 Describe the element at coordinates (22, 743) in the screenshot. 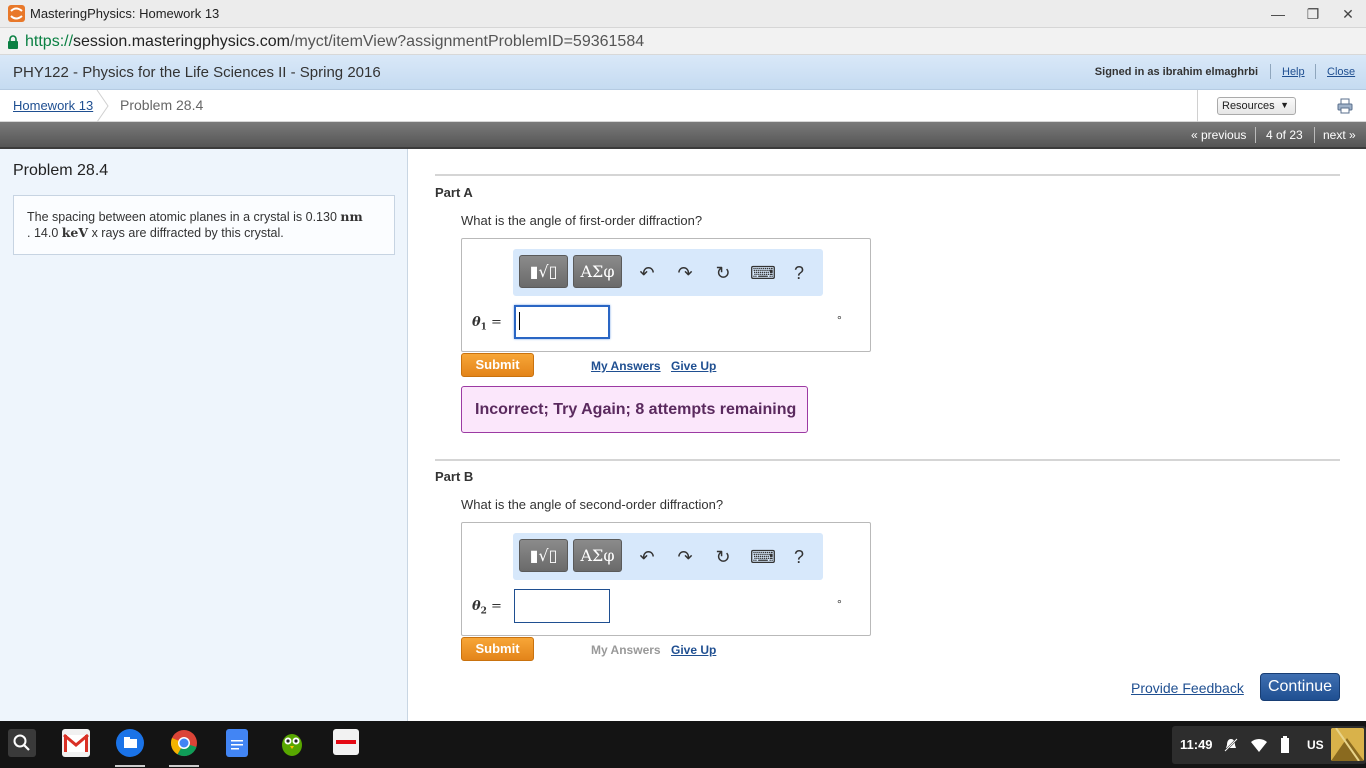

I see `search-icon` at that location.